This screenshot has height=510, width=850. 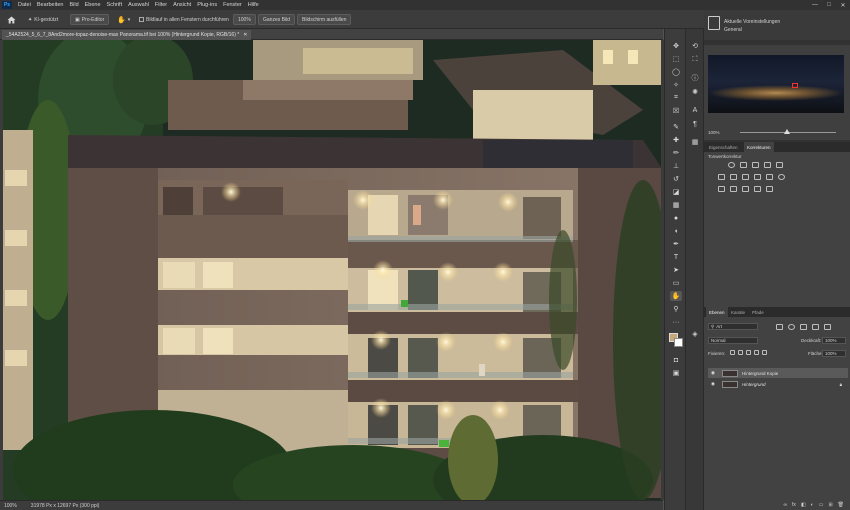 I want to click on navigator-thumbnail, so click(x=776, y=84).